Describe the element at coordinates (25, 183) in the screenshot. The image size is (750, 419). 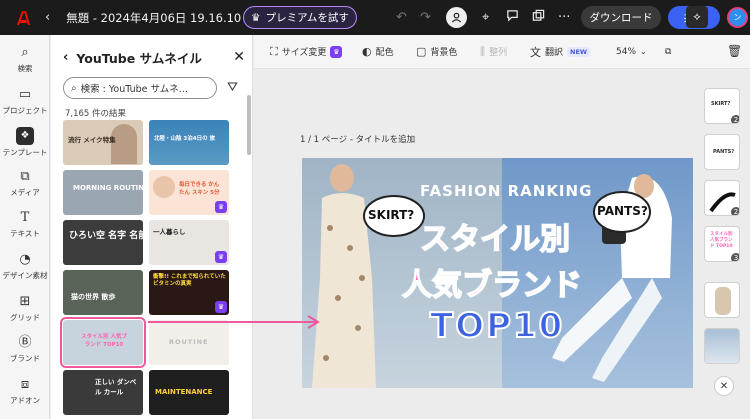
I see `rail-item-media: ⧉ メディア` at that location.